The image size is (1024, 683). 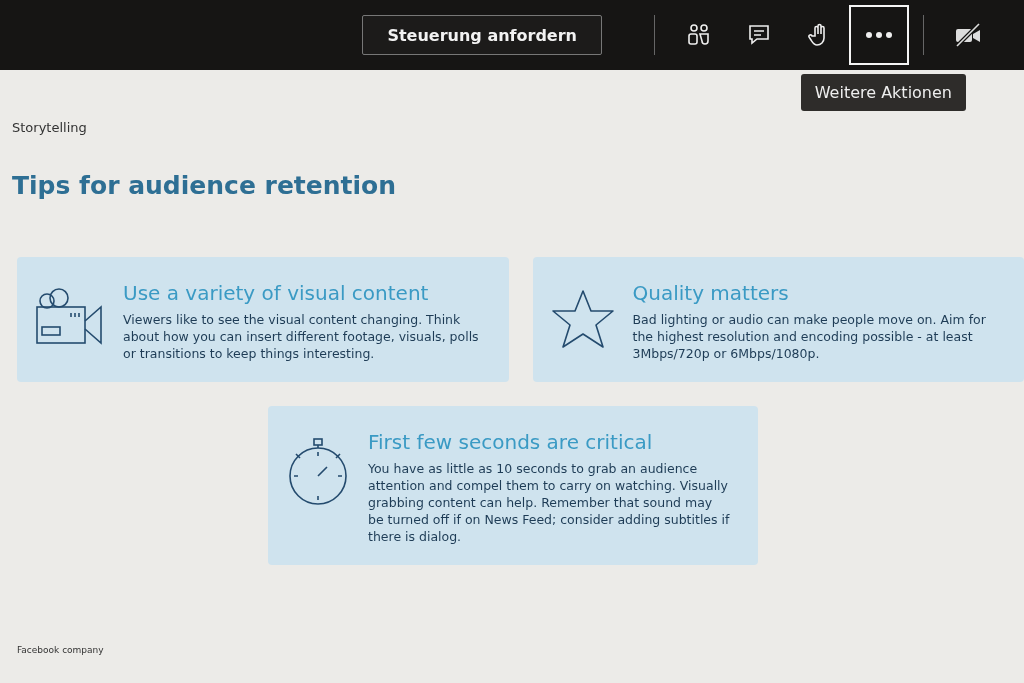 I want to click on stopwatch-icon, so click(x=318, y=471).